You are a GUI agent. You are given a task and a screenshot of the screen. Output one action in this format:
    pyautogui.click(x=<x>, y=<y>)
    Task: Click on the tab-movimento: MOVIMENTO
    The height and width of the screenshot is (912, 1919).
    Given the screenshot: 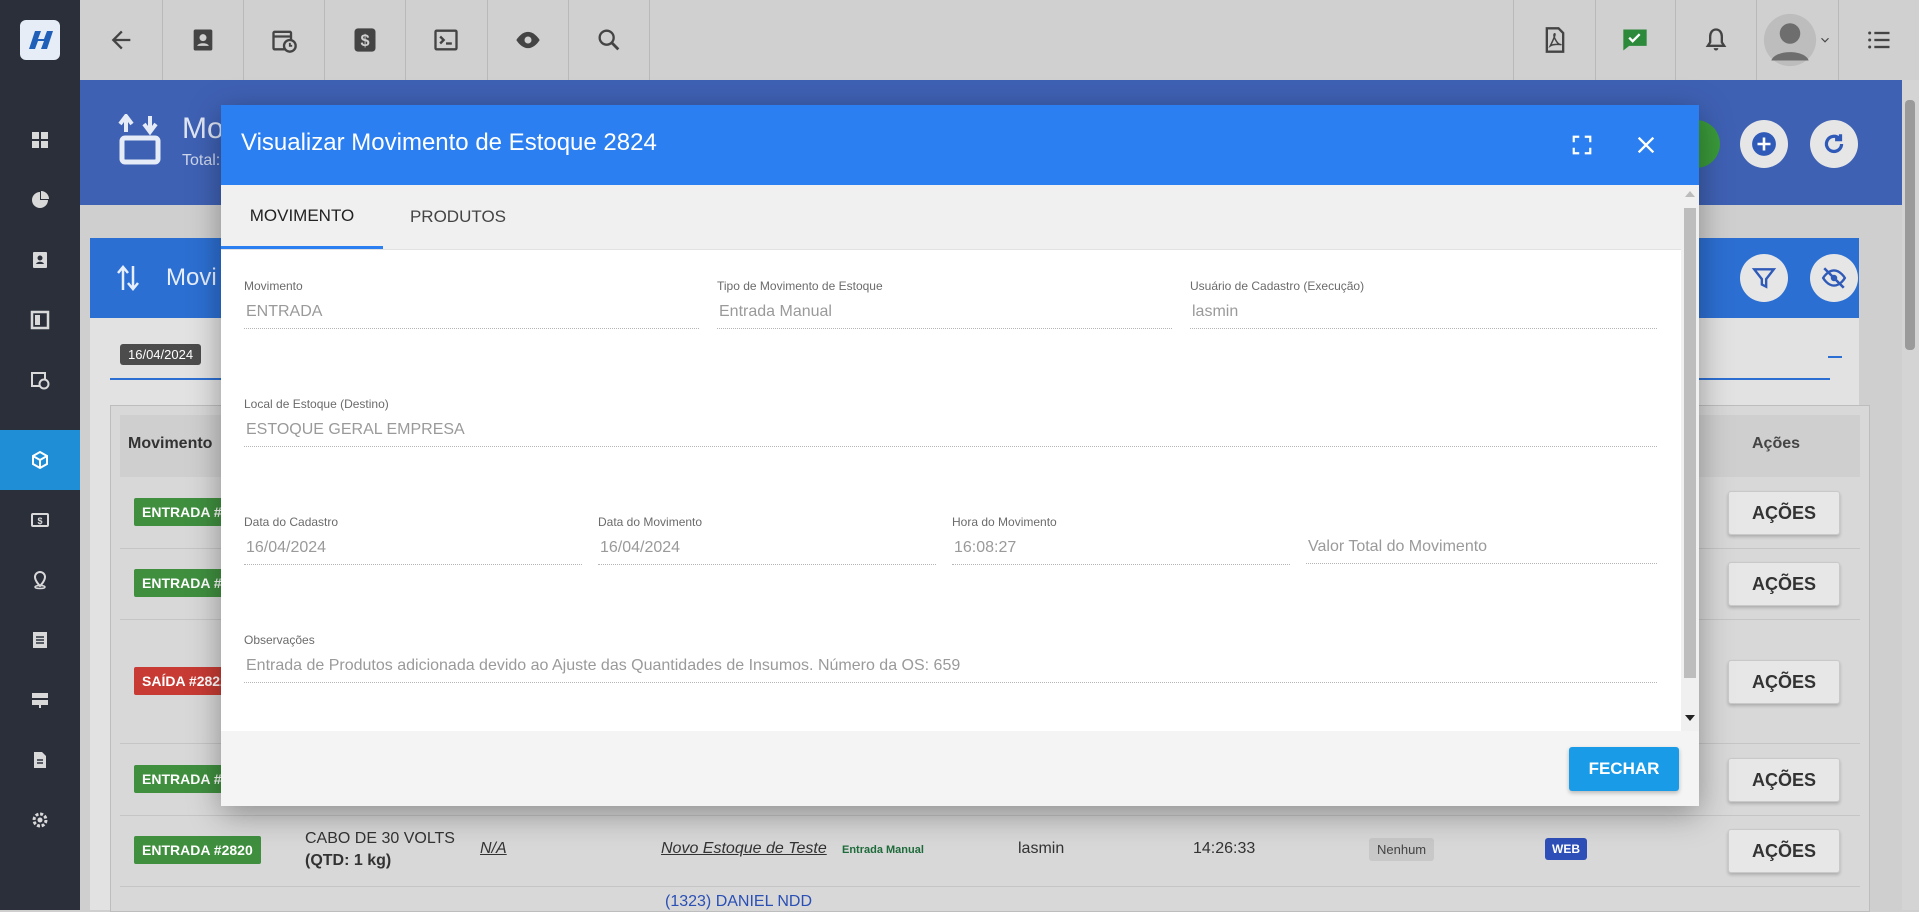 What is the action you would take?
    pyautogui.click(x=302, y=217)
    